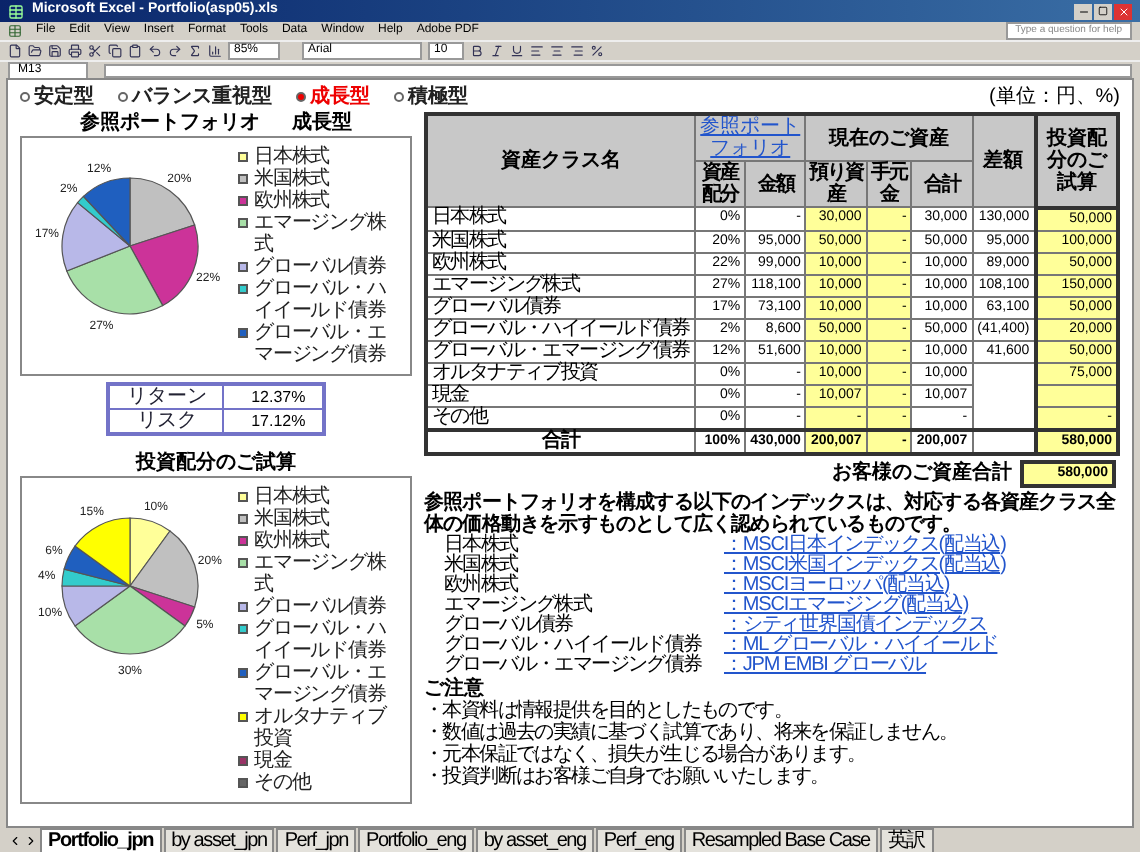  Describe the element at coordinates (557, 51) in the screenshot. I see `align-center-icon` at that location.